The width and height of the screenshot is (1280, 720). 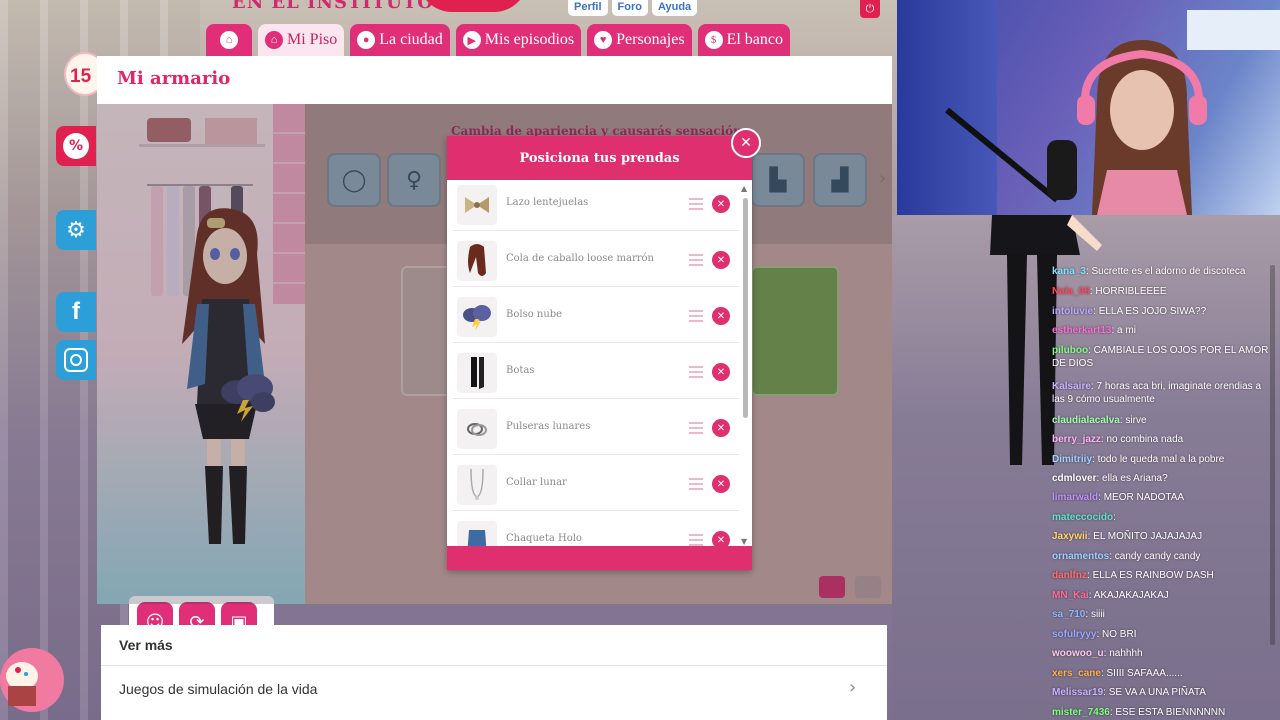 I want to click on chat-message: mateccocido:, so click(x=1084, y=517).